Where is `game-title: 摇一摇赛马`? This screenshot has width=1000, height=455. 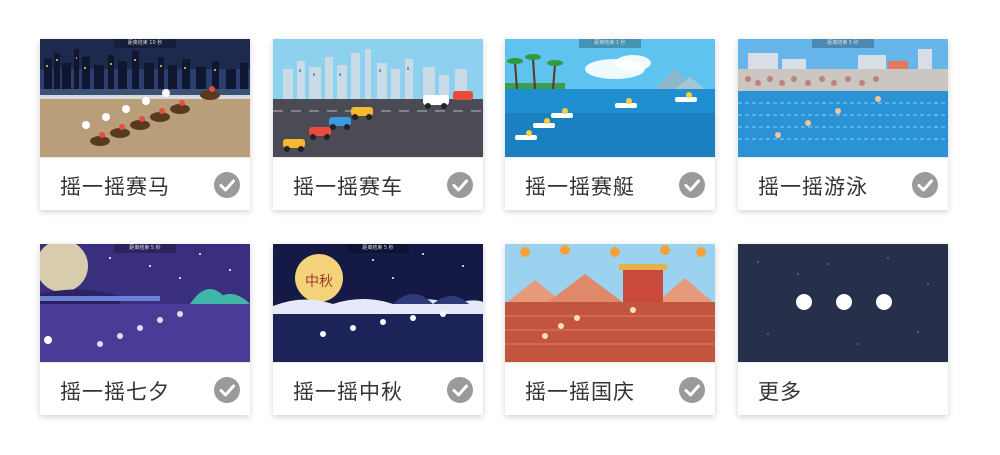
game-title: 摇一摇赛马 is located at coordinates (115, 187).